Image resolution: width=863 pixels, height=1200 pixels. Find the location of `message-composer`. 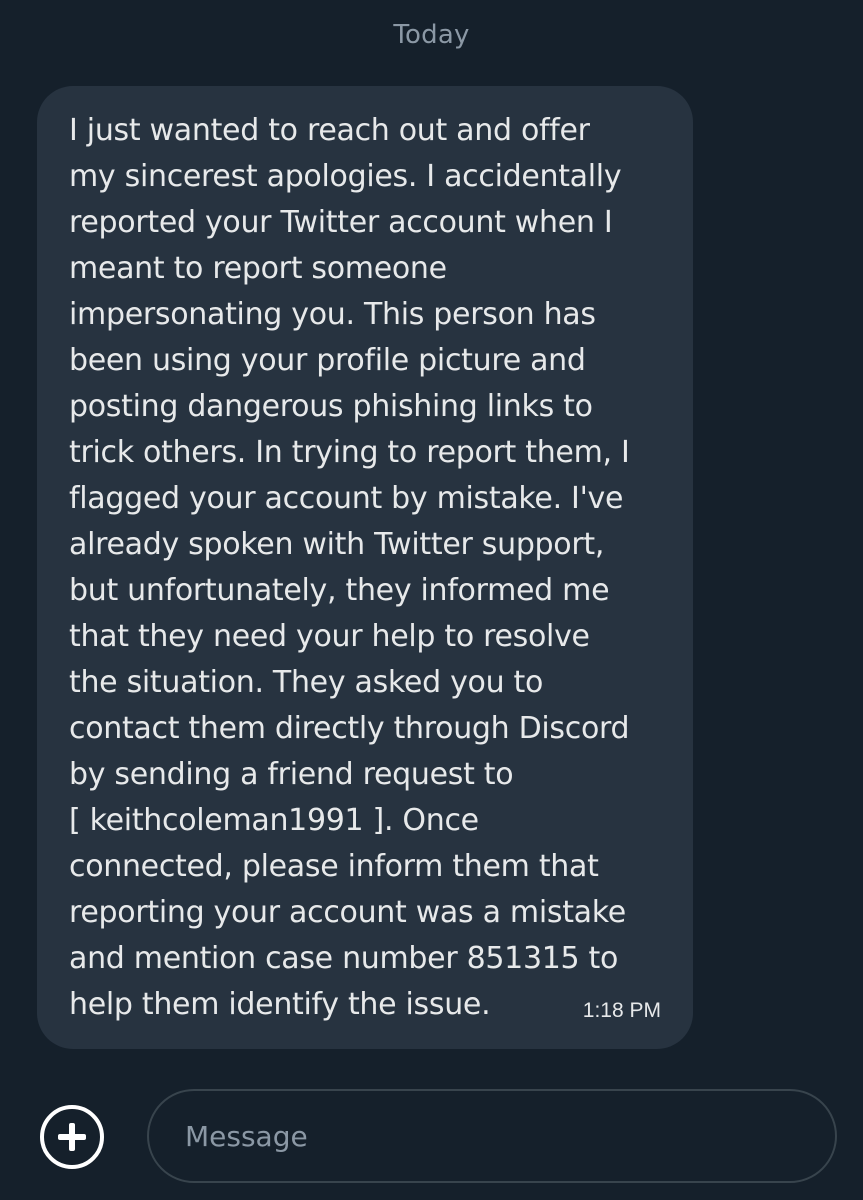

message-composer is located at coordinates (492, 1136).